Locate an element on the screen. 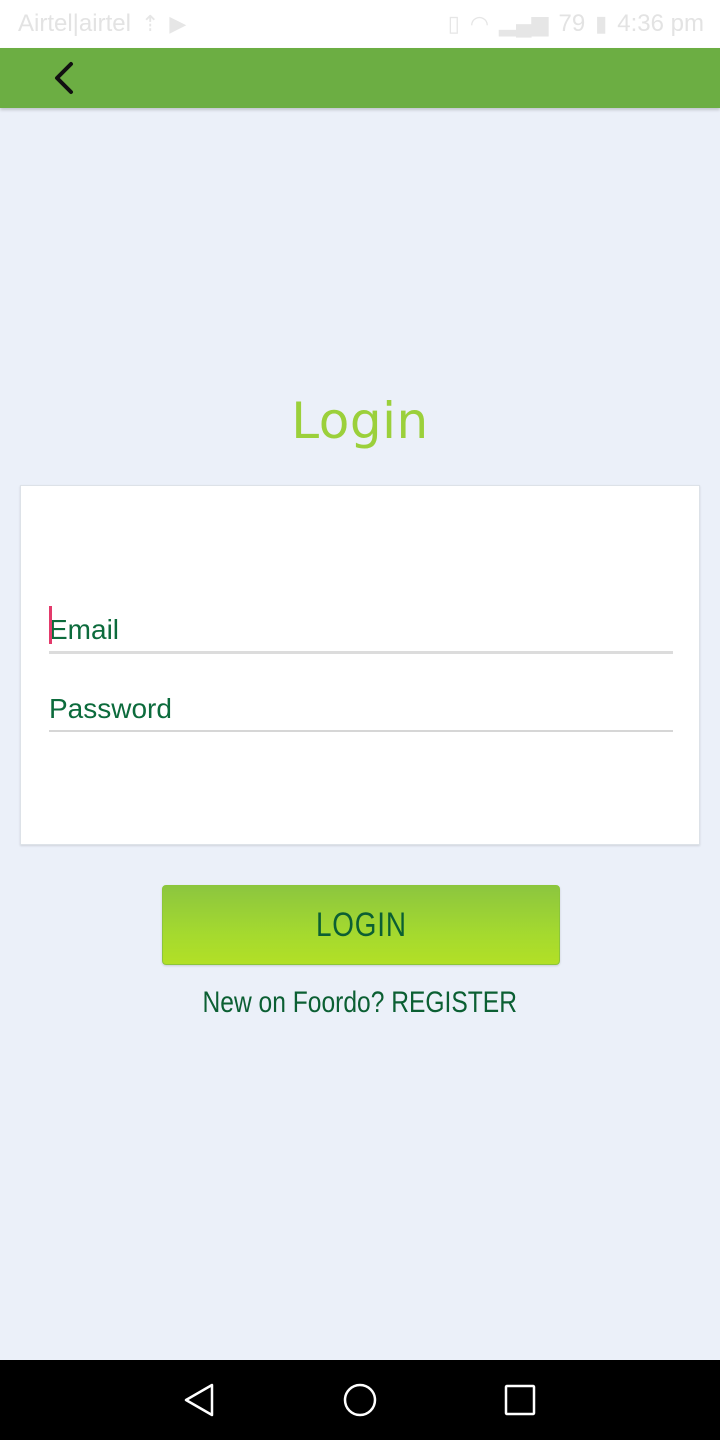 This screenshot has height=1440, width=720. status-right: ▯ ◠ ▂▄▆ 79 ▮ 4:36 pm is located at coordinates (576, 24).